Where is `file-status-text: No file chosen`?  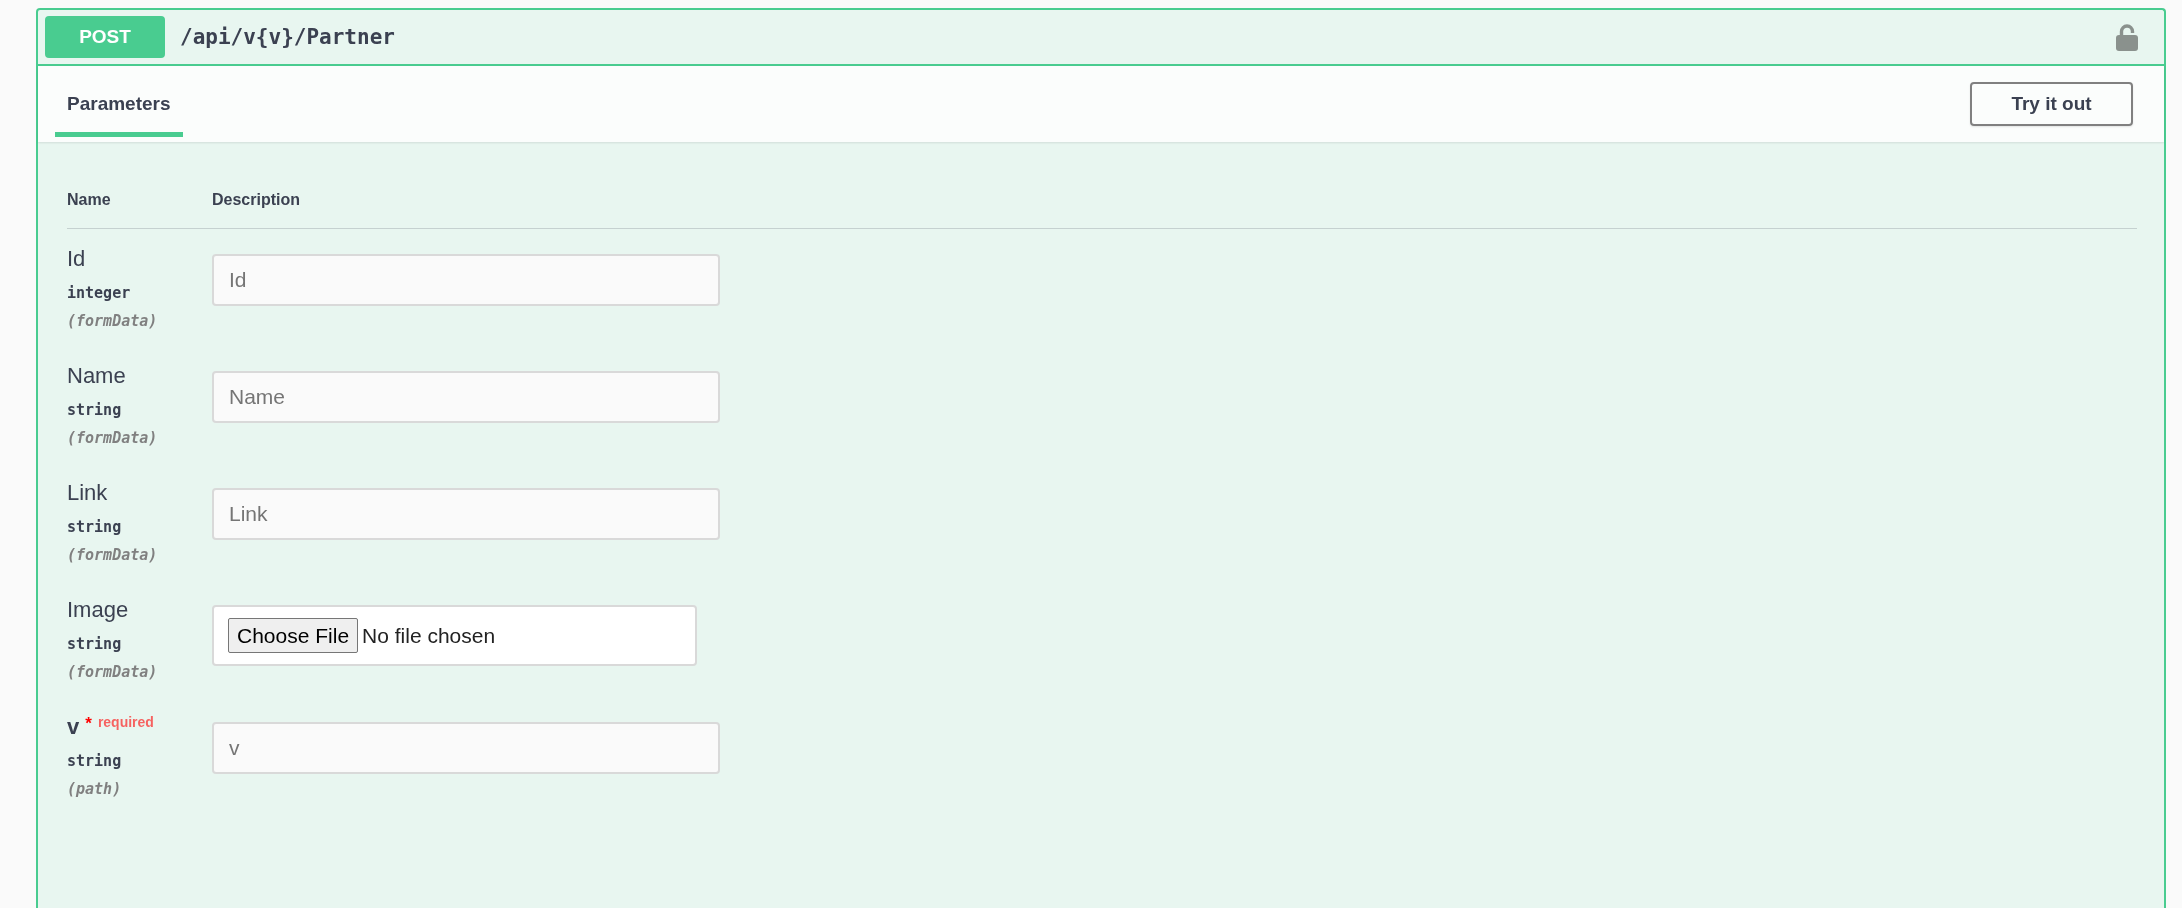
file-status-text: No file chosen is located at coordinates (429, 635).